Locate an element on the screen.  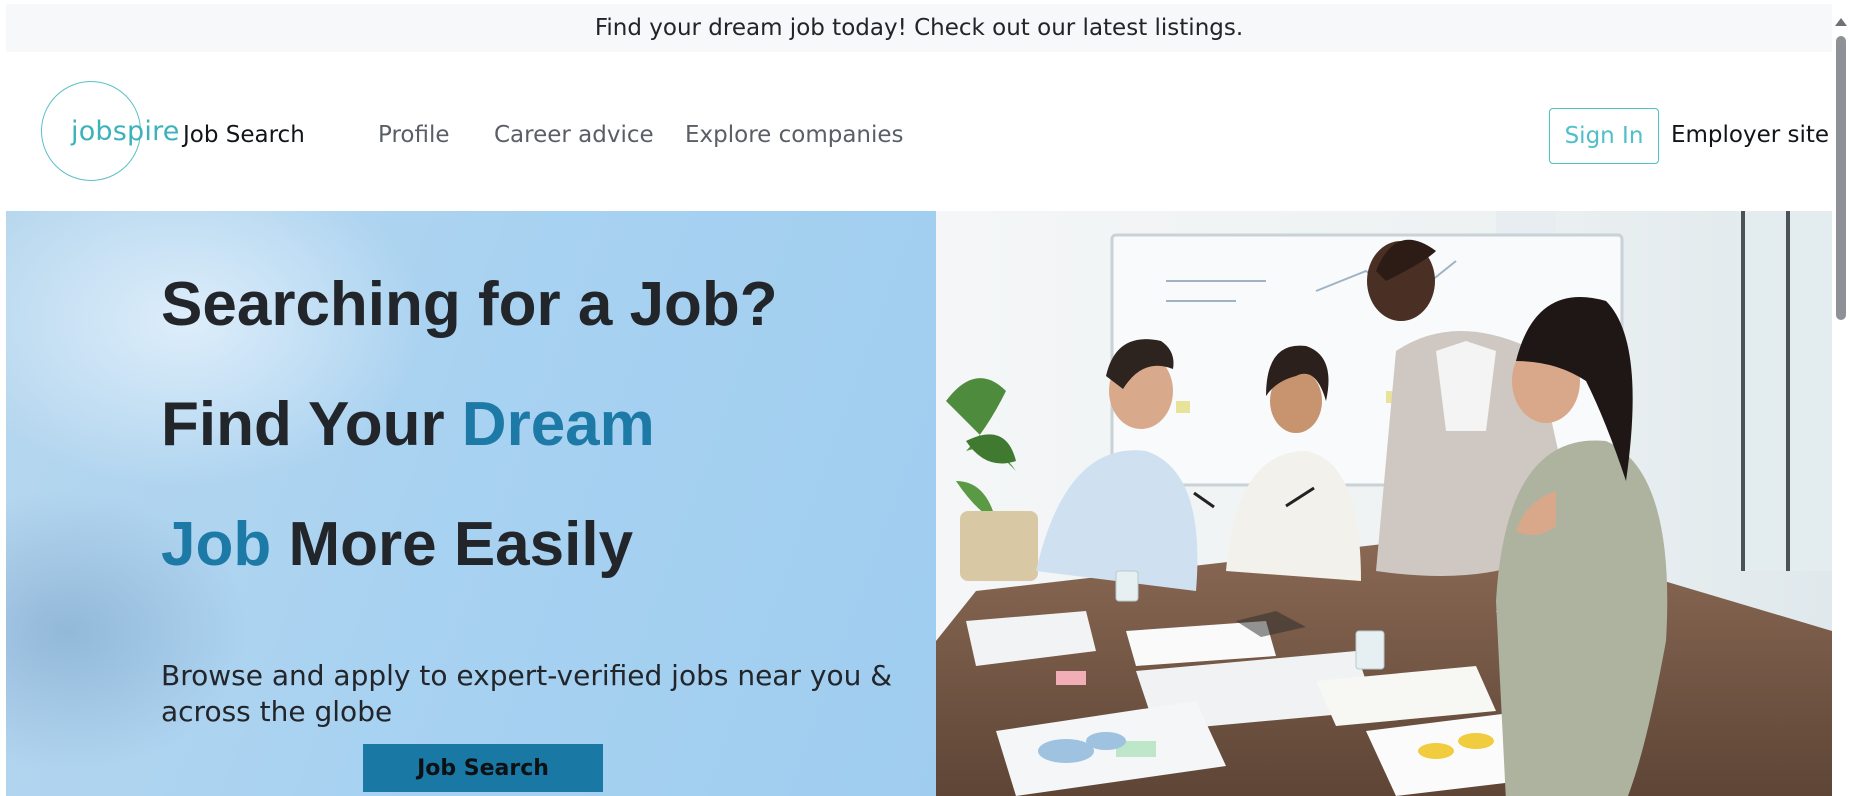
hero-line3-accent: Job is located at coordinates (216, 544).